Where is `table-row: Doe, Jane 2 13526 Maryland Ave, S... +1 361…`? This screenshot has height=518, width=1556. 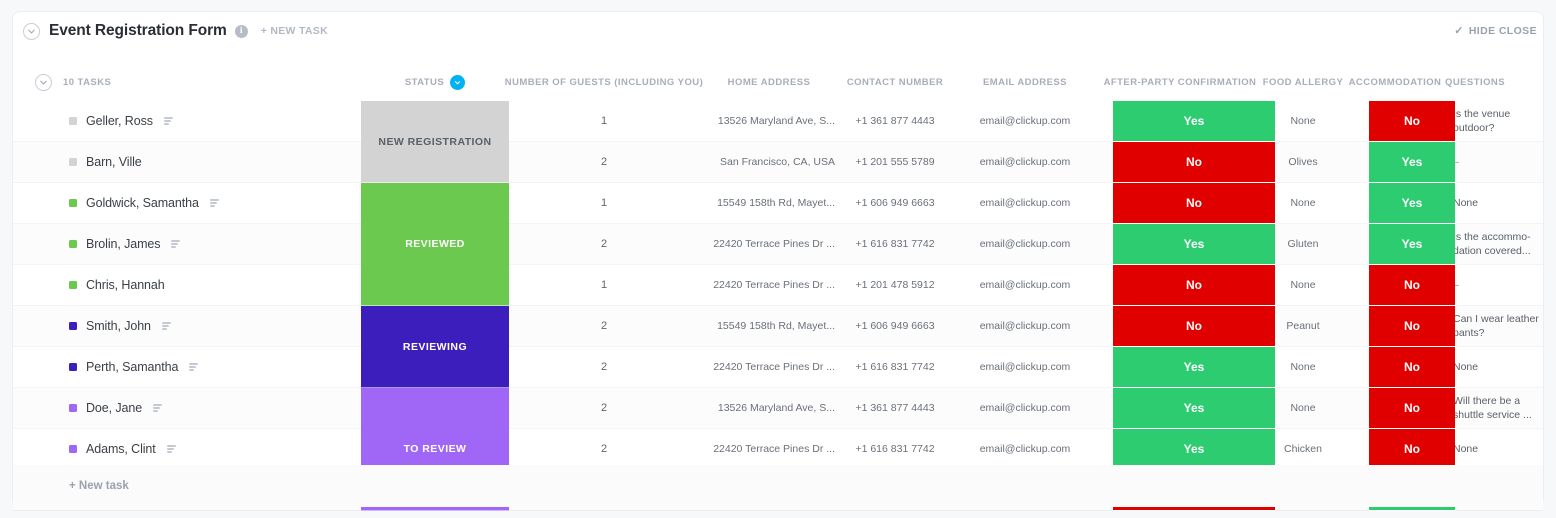 table-row: Doe, Jane 2 13526 Maryland Ave, S... +1 361… is located at coordinates (778, 408).